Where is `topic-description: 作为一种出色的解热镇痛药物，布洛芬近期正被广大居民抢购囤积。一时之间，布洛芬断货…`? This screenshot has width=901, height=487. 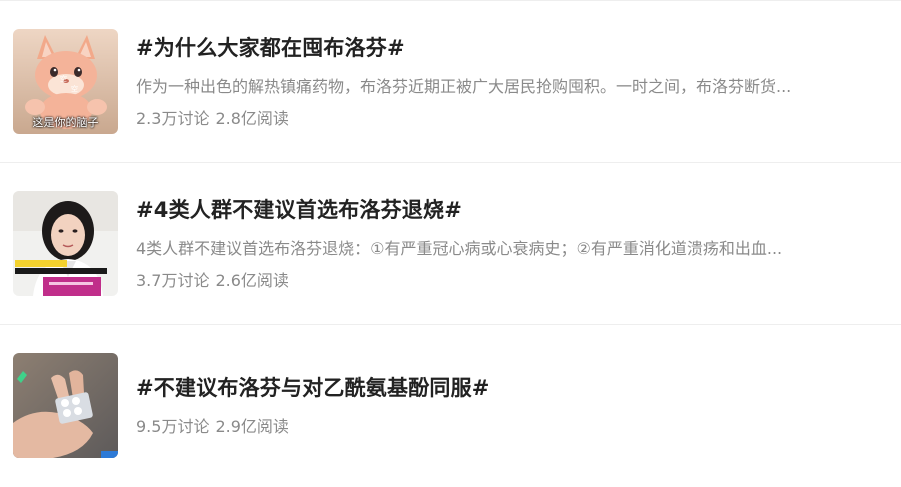
topic-description: 作为一种出色的解热镇痛药物，布洛芬近期正被广大居民抢购囤积。一时之间，布洛芬断货… is located at coordinates (464, 86).